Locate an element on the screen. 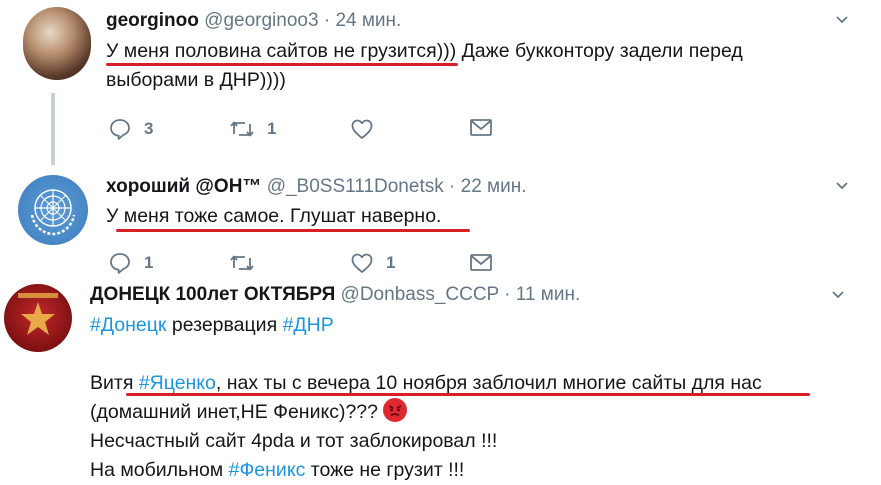 Image resolution: width=881 pixels, height=485 pixels. retweet-button is located at coordinates (242, 263).